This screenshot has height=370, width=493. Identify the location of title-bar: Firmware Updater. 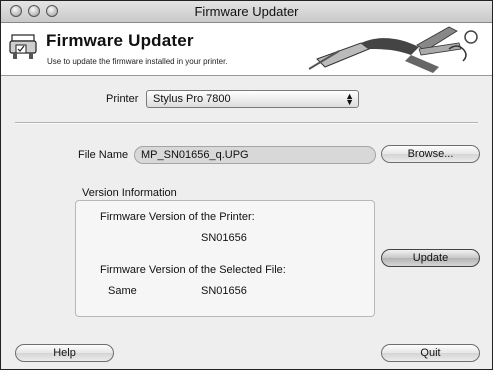
(246, 12).